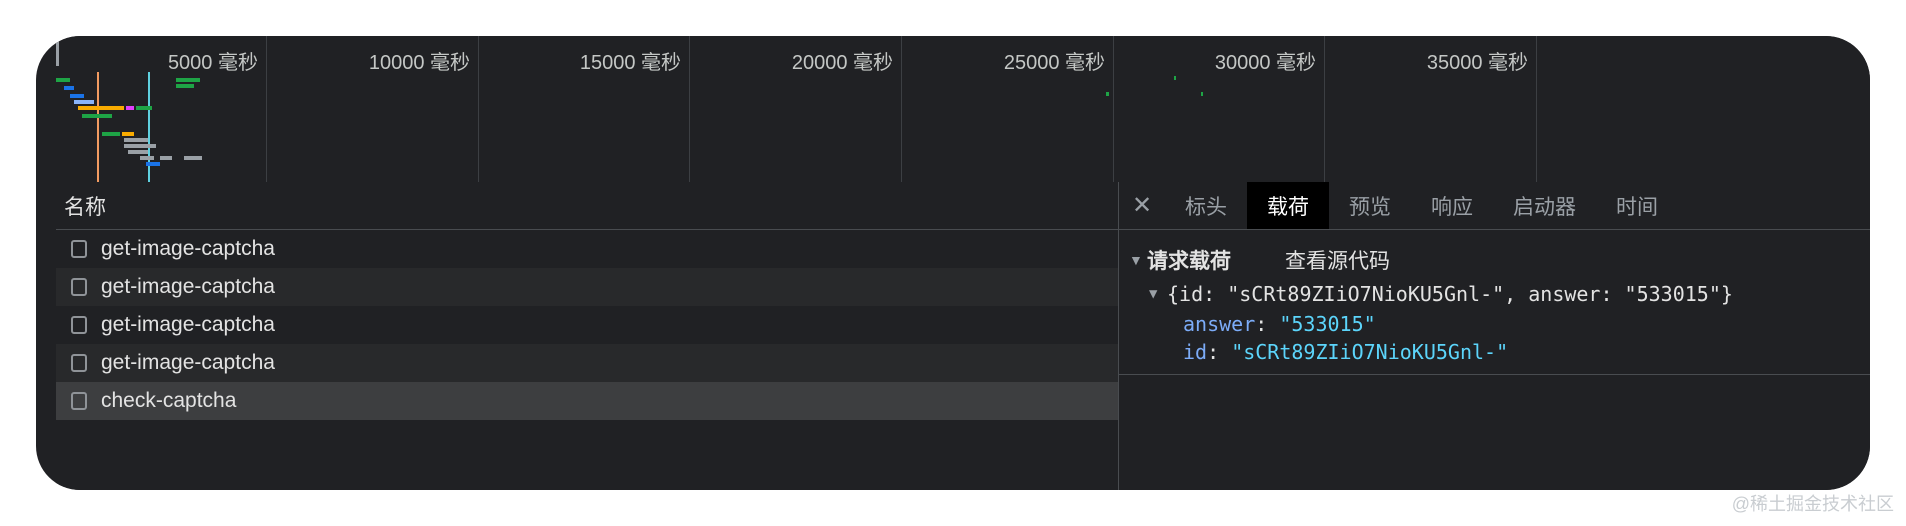  I want to click on tab-timing: 时间, so click(1637, 205).